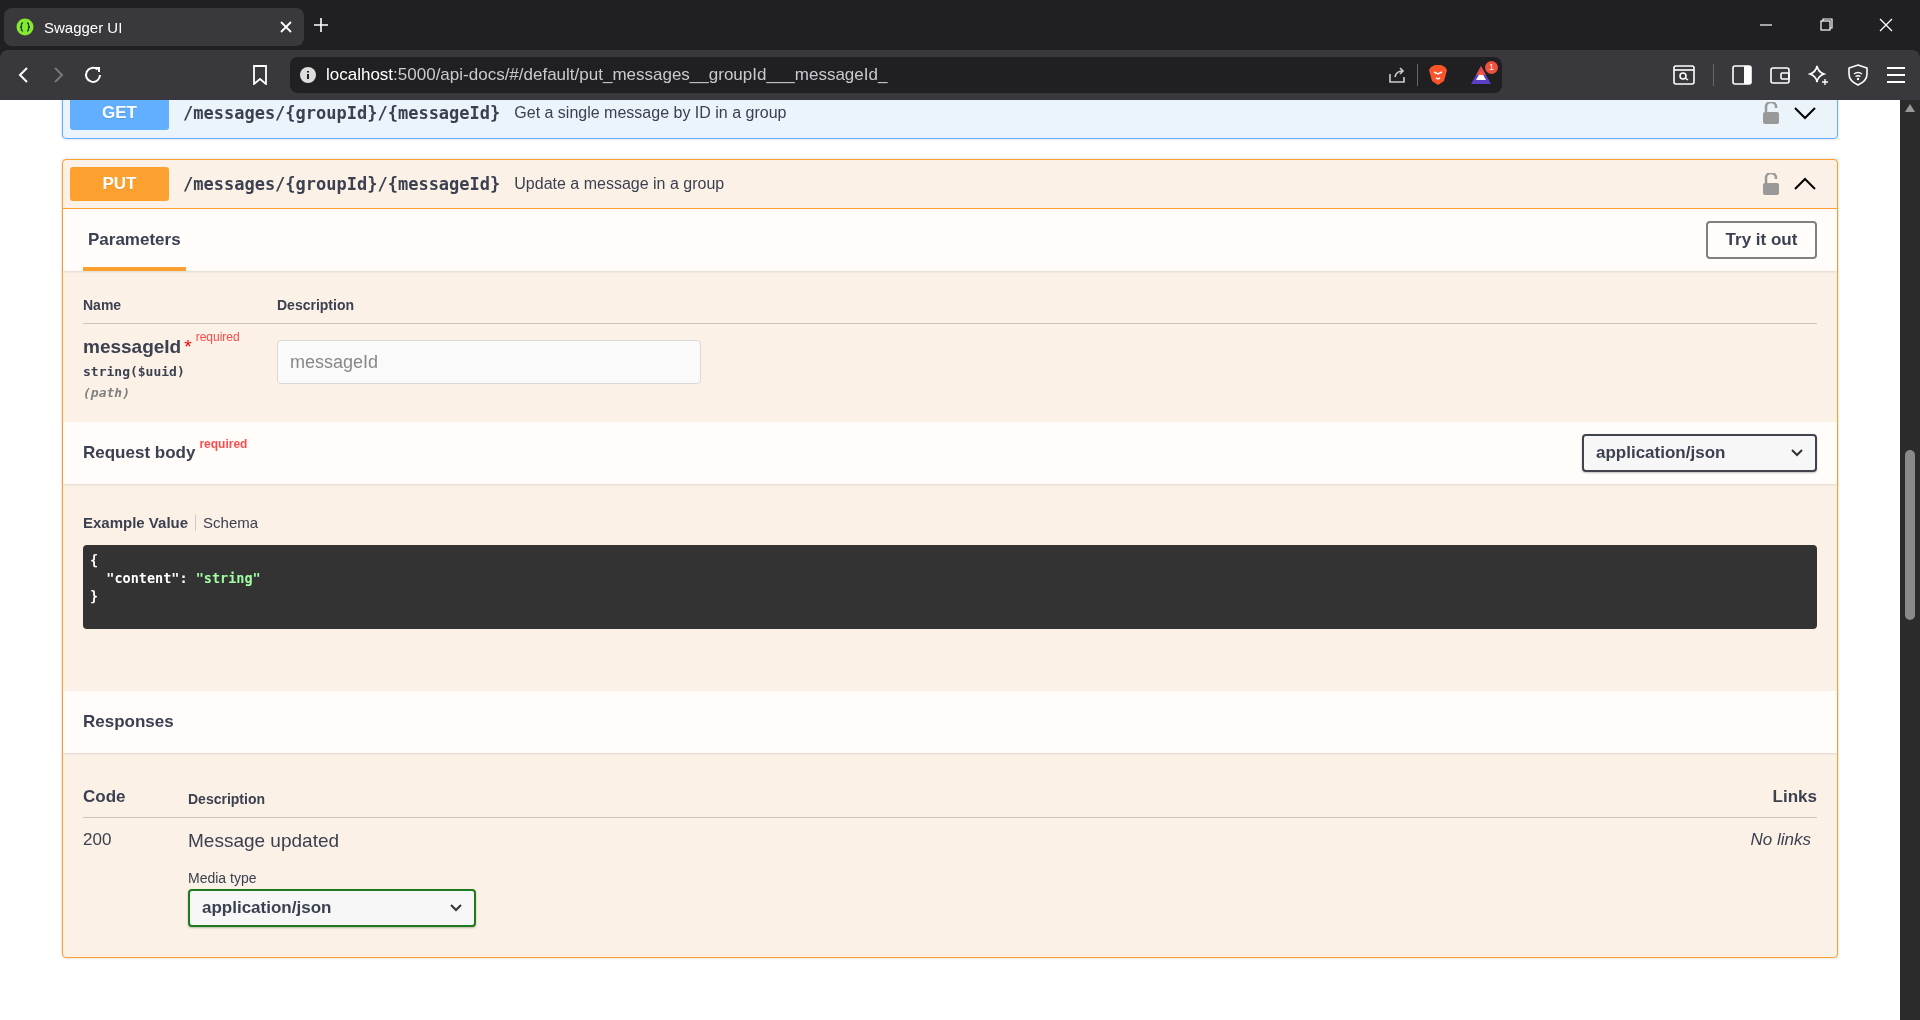 The width and height of the screenshot is (1920, 1020). What do you see at coordinates (105, 797) in the screenshot?
I see `column-header: Code` at bounding box center [105, 797].